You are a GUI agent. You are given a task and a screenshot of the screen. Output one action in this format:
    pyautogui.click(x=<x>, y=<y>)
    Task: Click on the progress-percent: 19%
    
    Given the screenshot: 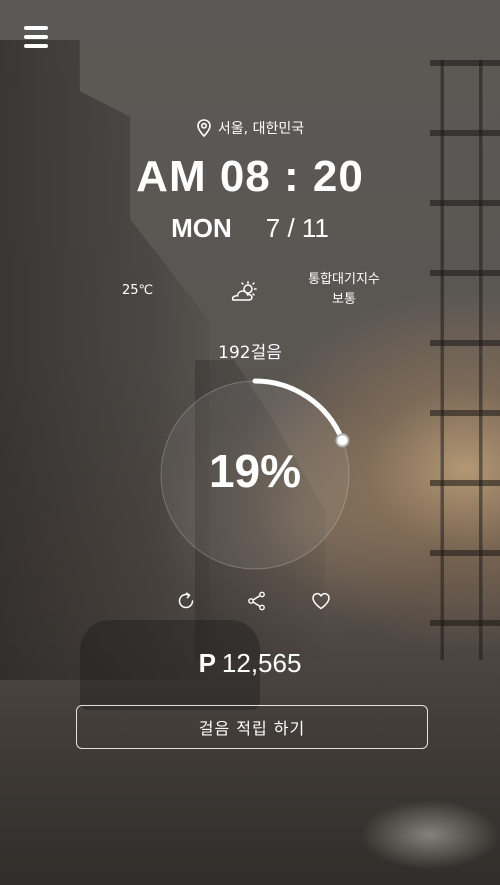 What is the action you would take?
    pyautogui.click(x=255, y=471)
    